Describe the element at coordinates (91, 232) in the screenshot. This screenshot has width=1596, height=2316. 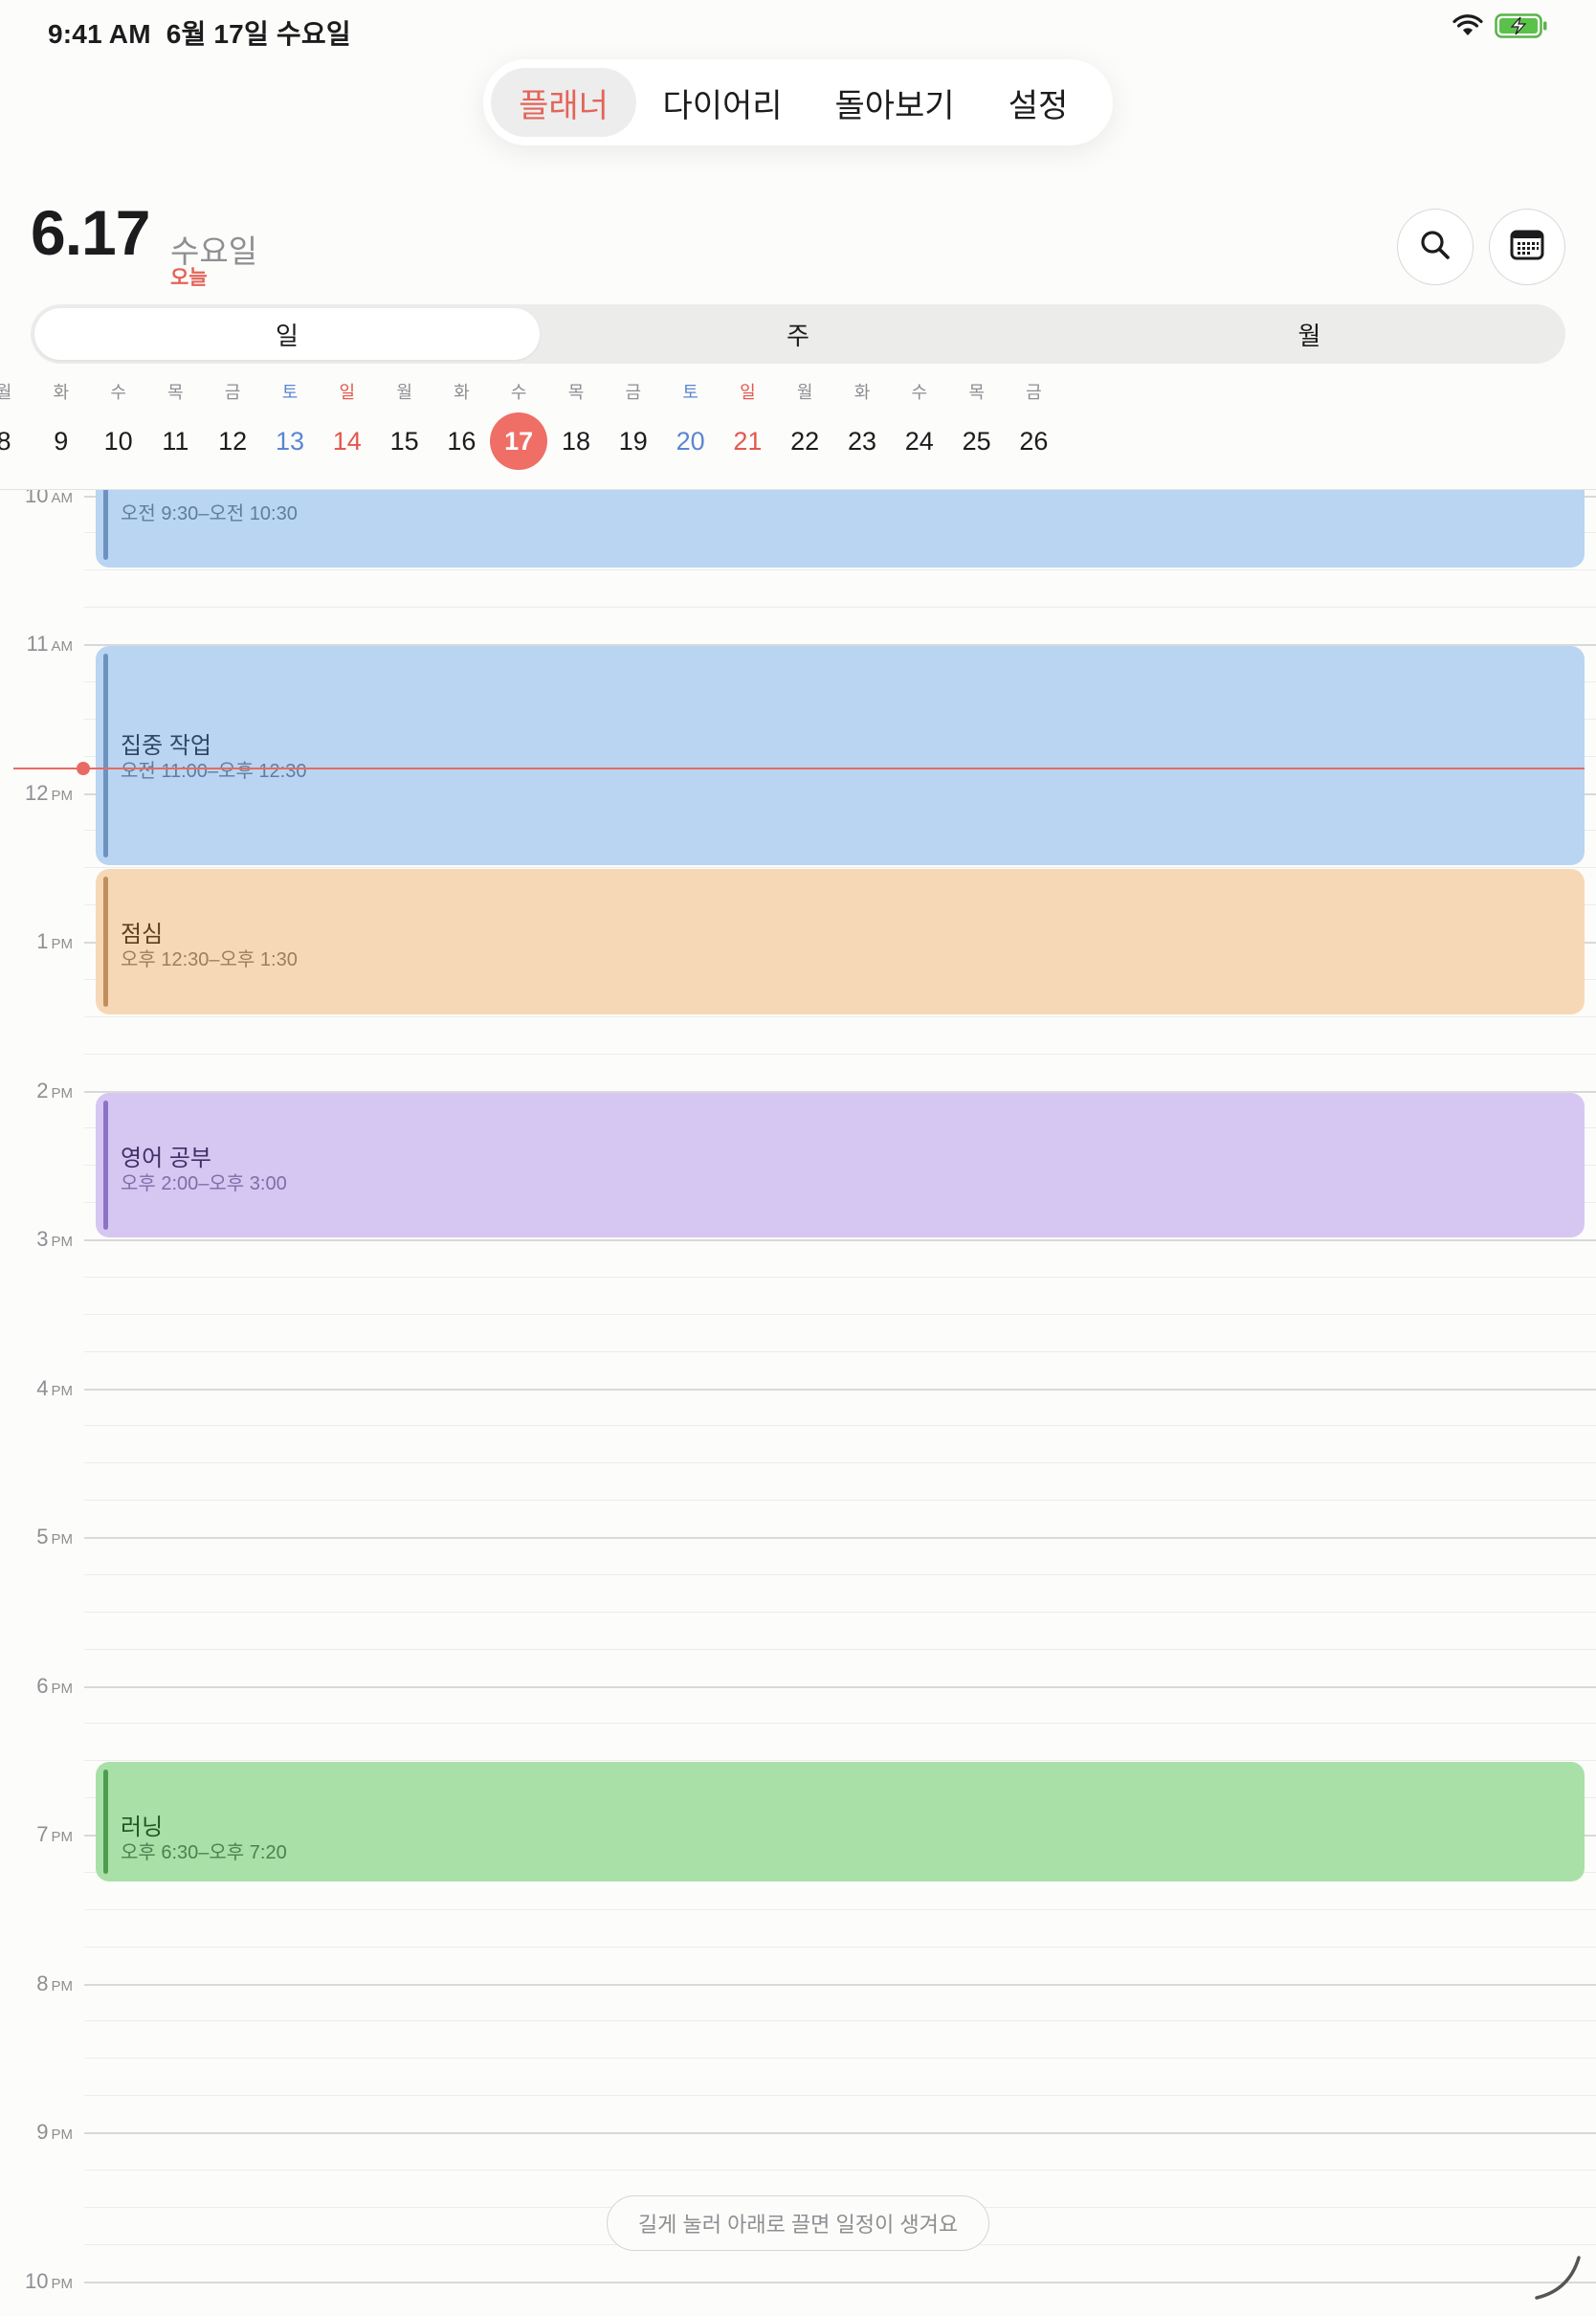
I see `page-title-date: 6.17` at that location.